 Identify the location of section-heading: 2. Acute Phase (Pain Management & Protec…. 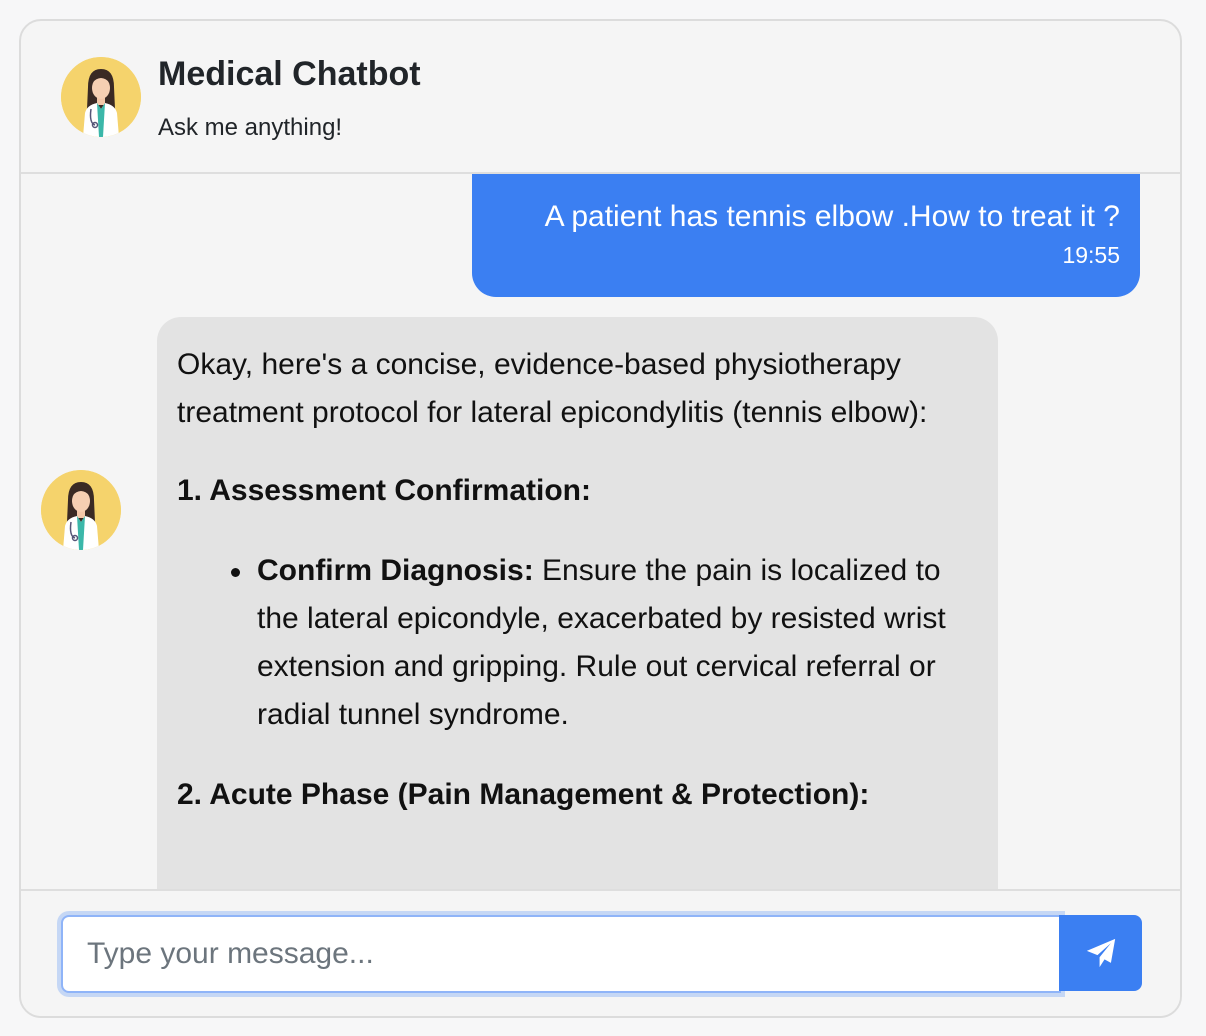
(523, 794).